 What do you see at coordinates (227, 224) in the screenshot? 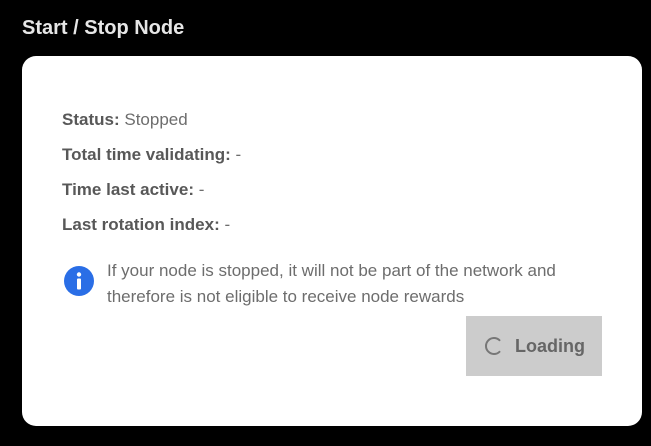
I see `rotation-index-value: -` at bounding box center [227, 224].